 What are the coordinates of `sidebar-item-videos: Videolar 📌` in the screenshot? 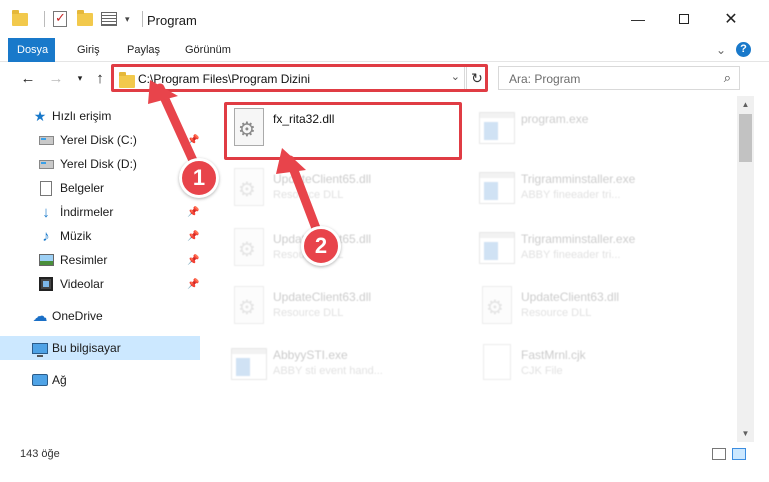 It's located at (100, 284).